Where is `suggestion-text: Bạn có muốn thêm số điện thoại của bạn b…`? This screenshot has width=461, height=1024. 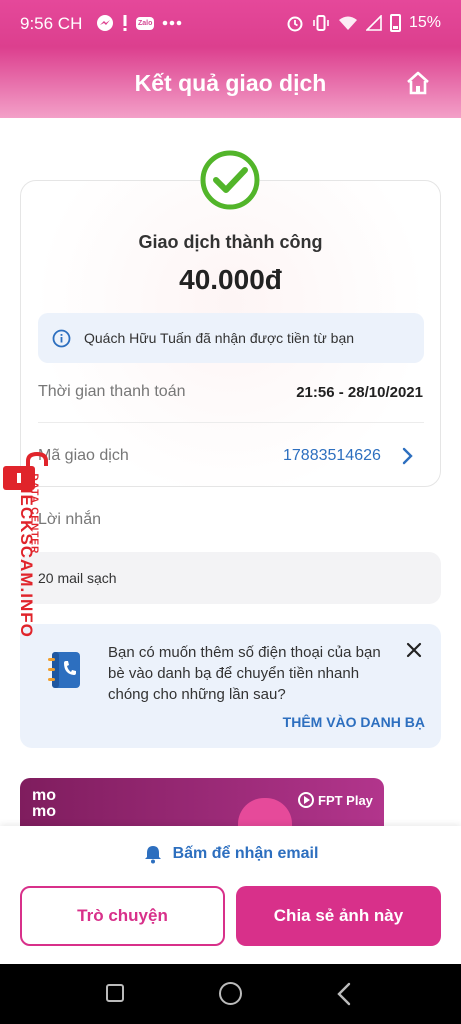 suggestion-text: Bạn có muốn thêm số điện thoại của bạn b… is located at coordinates (244, 673).